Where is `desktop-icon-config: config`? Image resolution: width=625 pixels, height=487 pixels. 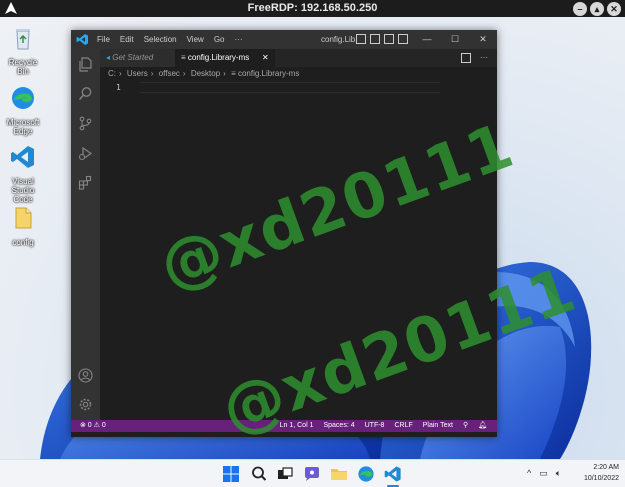
desktop-icon-config: config is located at coordinates (23, 226).